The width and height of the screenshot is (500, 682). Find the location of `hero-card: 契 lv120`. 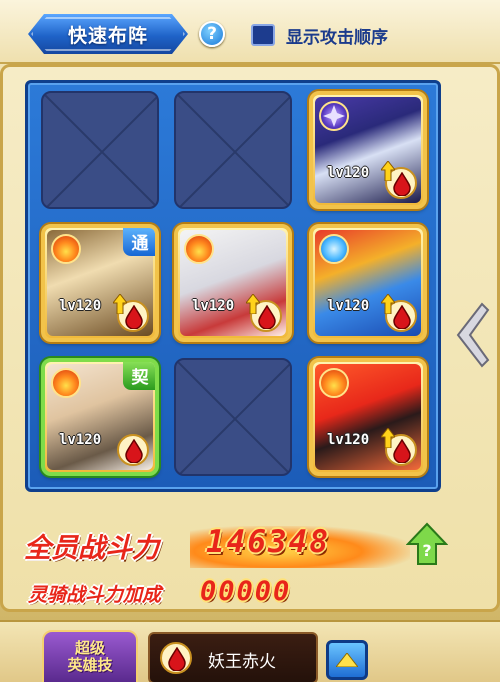

hero-card: 契 lv120 is located at coordinates (100, 417).